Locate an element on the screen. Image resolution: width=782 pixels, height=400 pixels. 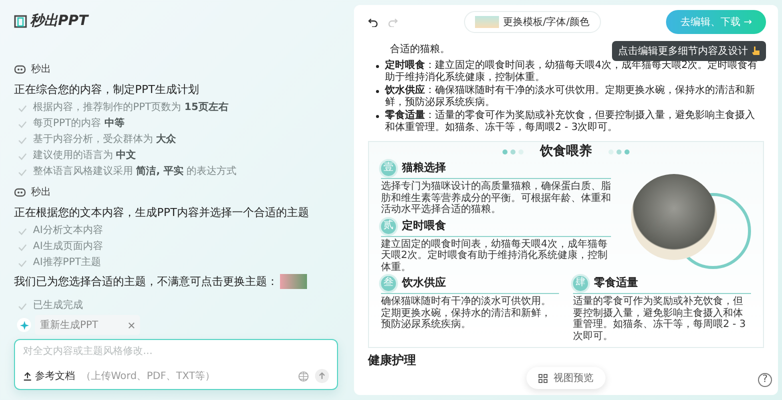
check-icon is located at coordinates (22, 306).